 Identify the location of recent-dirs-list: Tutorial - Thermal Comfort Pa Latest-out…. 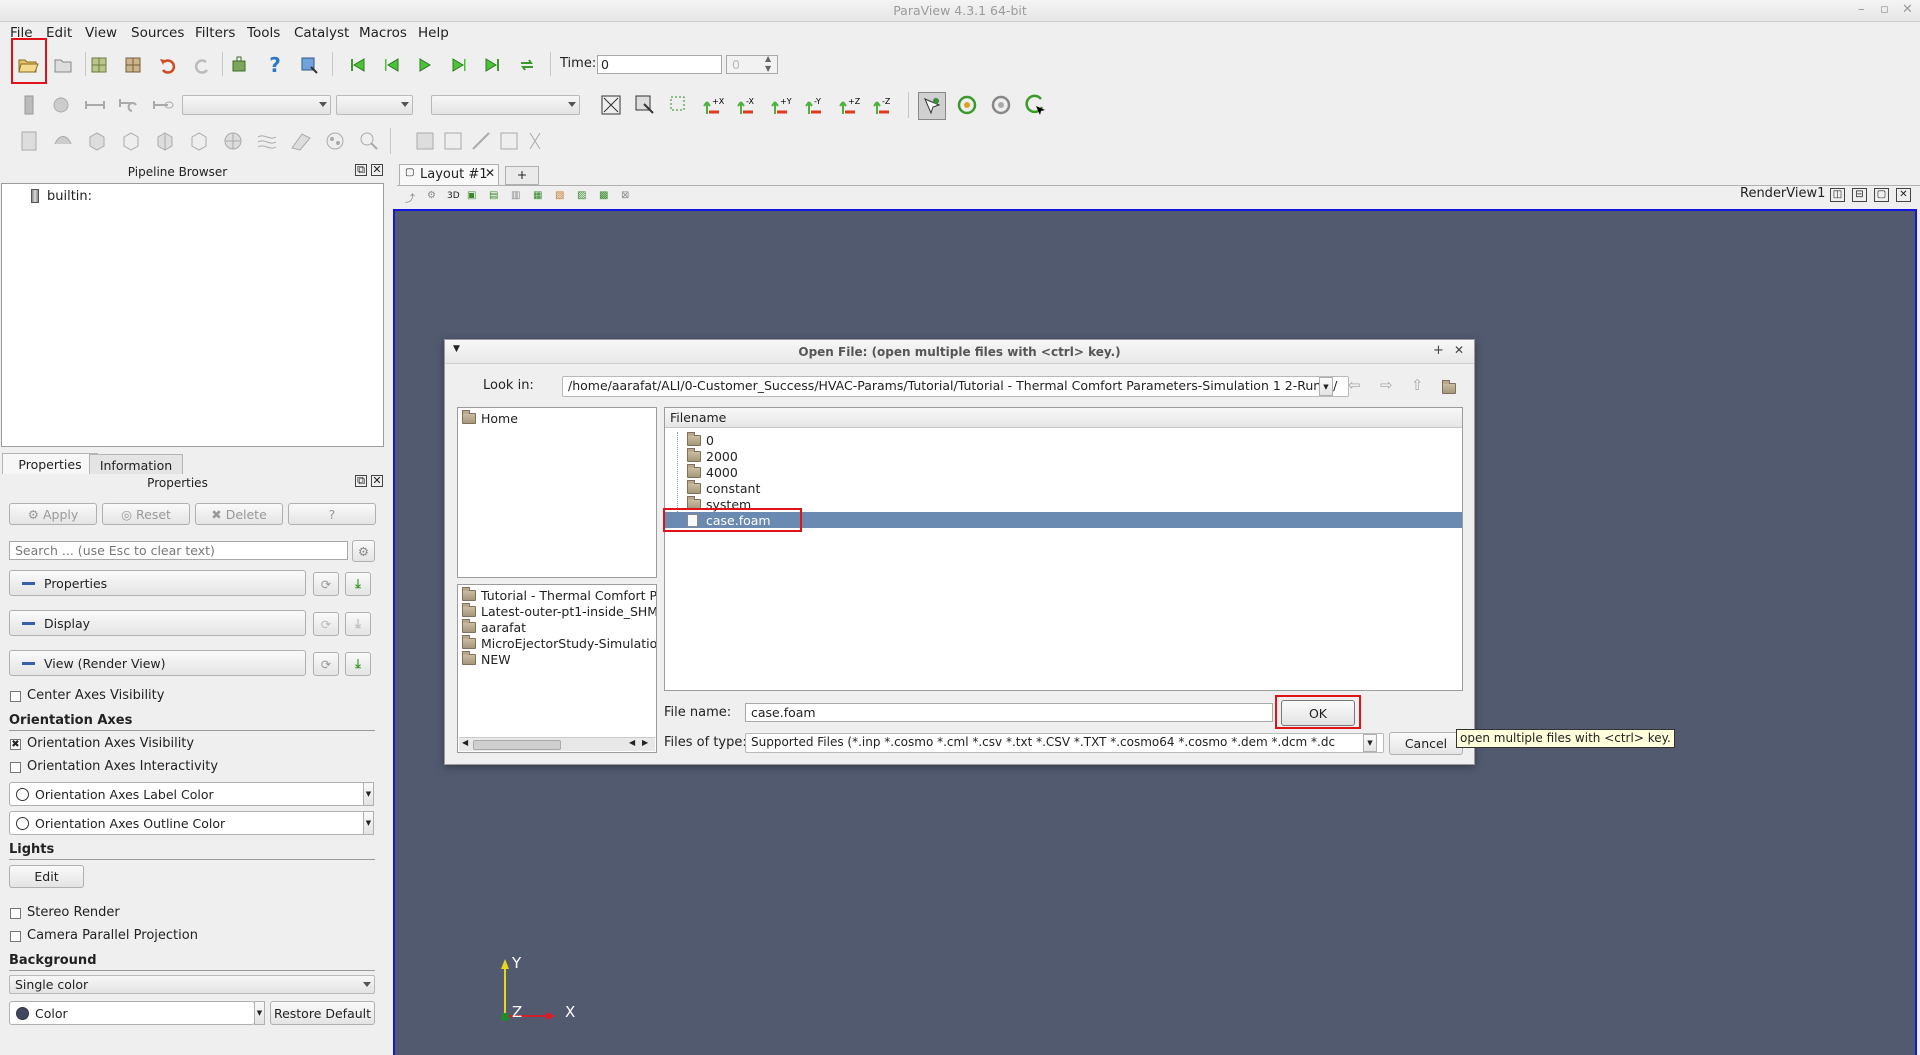
(557, 668).